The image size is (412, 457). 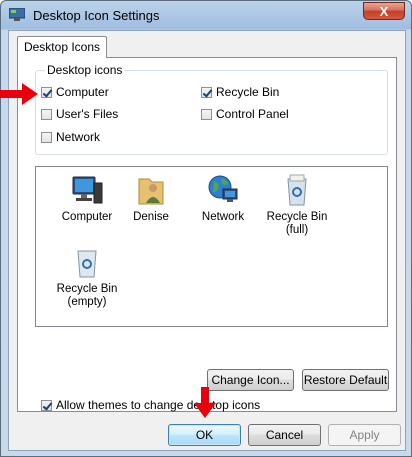 What do you see at coordinates (158, 405) in the screenshot?
I see `allow-themes-label: Allow themes to change desktop icons` at bounding box center [158, 405].